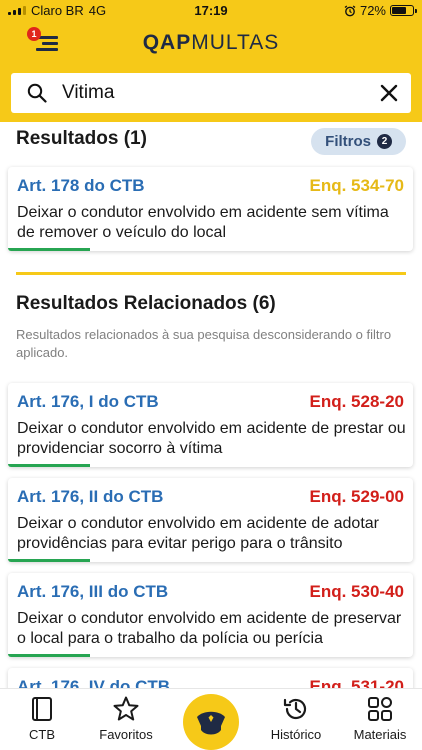 This screenshot has width=422, height=750. Describe the element at coordinates (235, 42) in the screenshot. I see `logo-light-text: MULTAS` at that location.